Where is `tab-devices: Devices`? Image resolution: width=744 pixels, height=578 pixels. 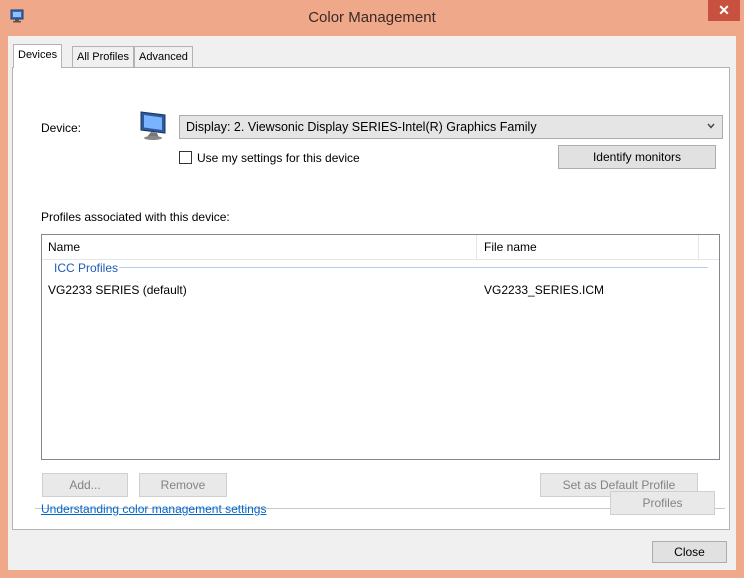 tab-devices: Devices is located at coordinates (38, 56).